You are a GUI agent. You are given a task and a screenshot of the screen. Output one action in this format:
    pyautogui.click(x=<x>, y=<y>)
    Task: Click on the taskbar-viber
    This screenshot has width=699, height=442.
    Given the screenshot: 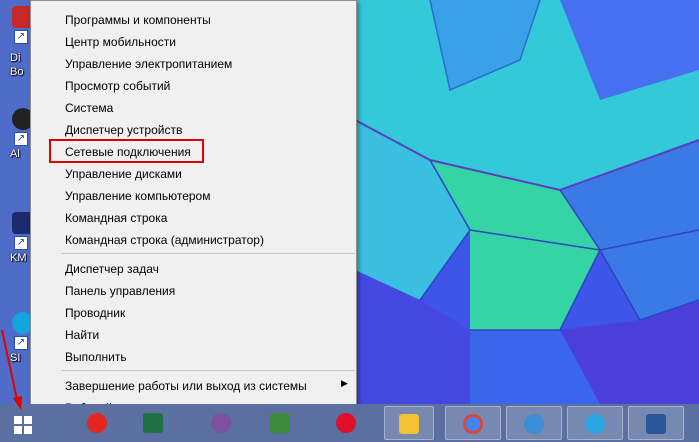 What is the action you would take?
    pyautogui.click(x=221, y=423)
    